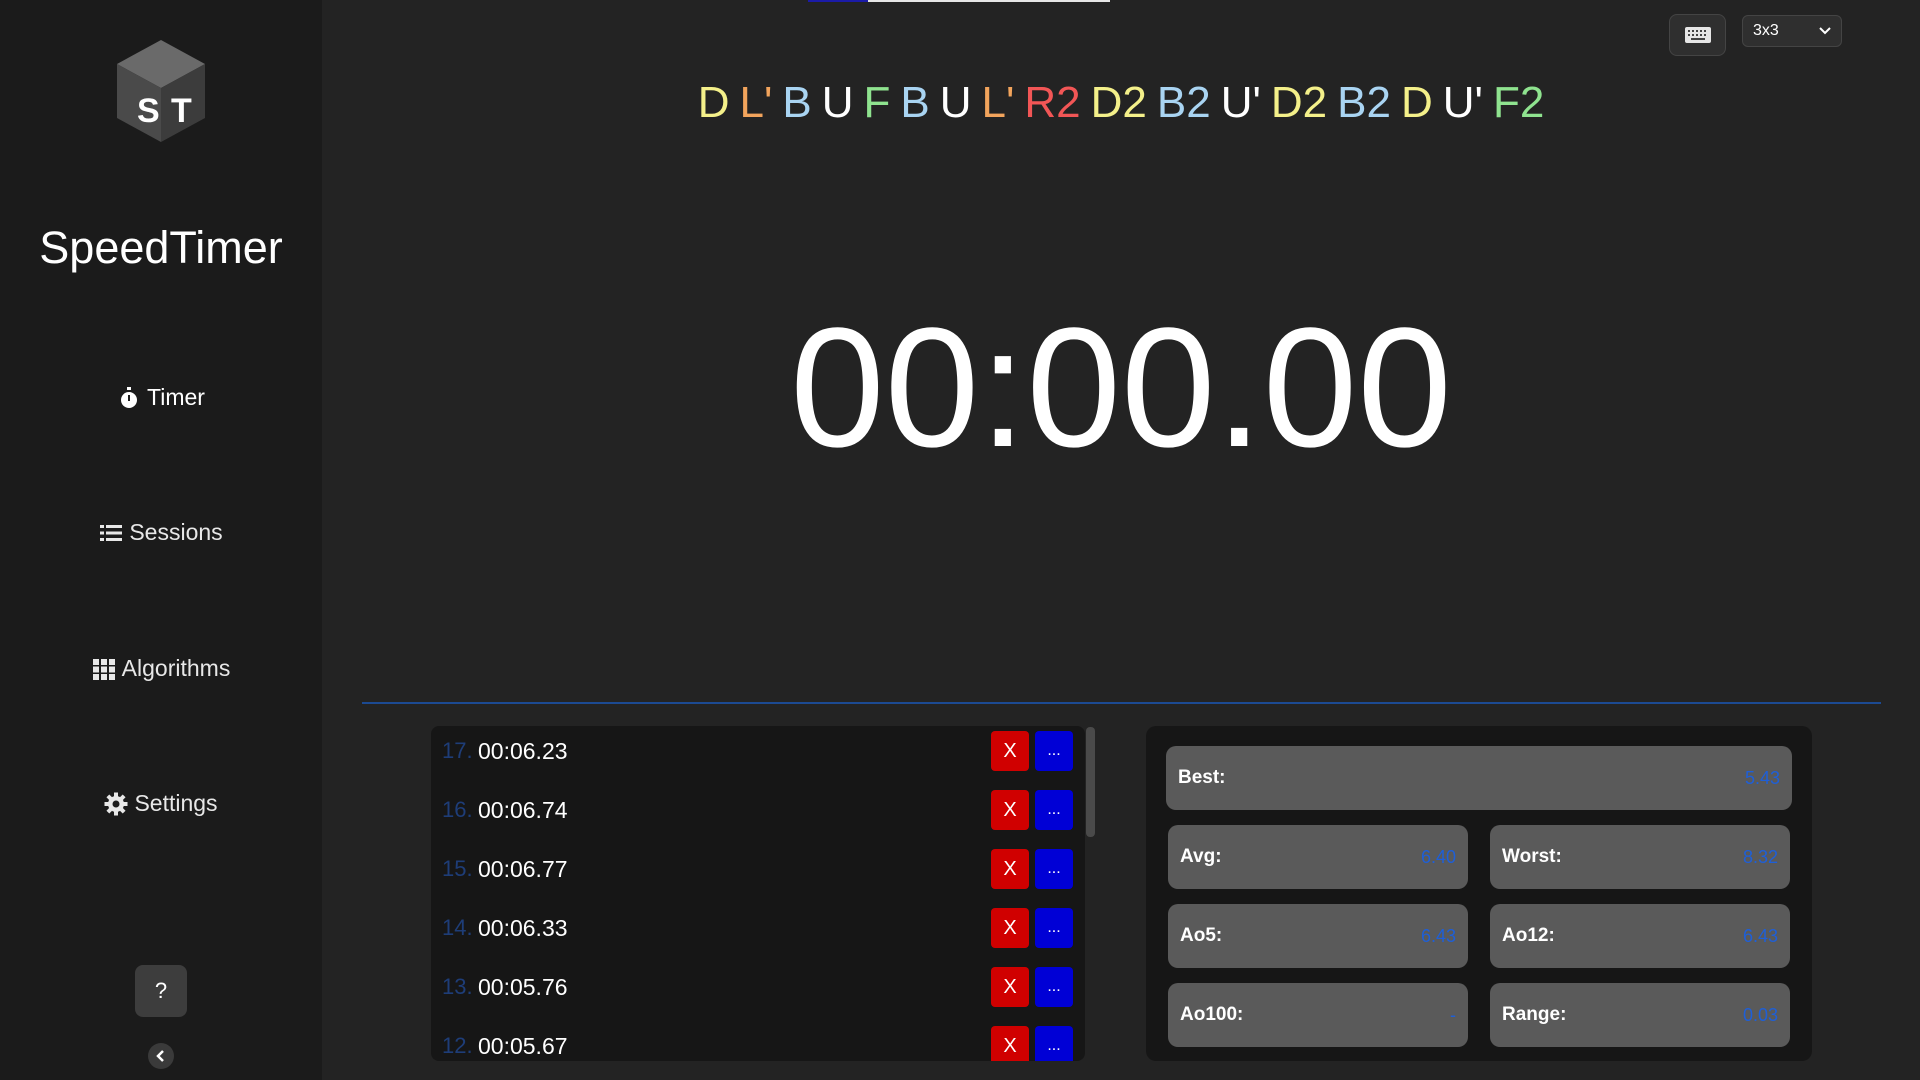 The width and height of the screenshot is (1920, 1080). What do you see at coordinates (457, 868) in the screenshot?
I see `solve-index: 15.` at bounding box center [457, 868].